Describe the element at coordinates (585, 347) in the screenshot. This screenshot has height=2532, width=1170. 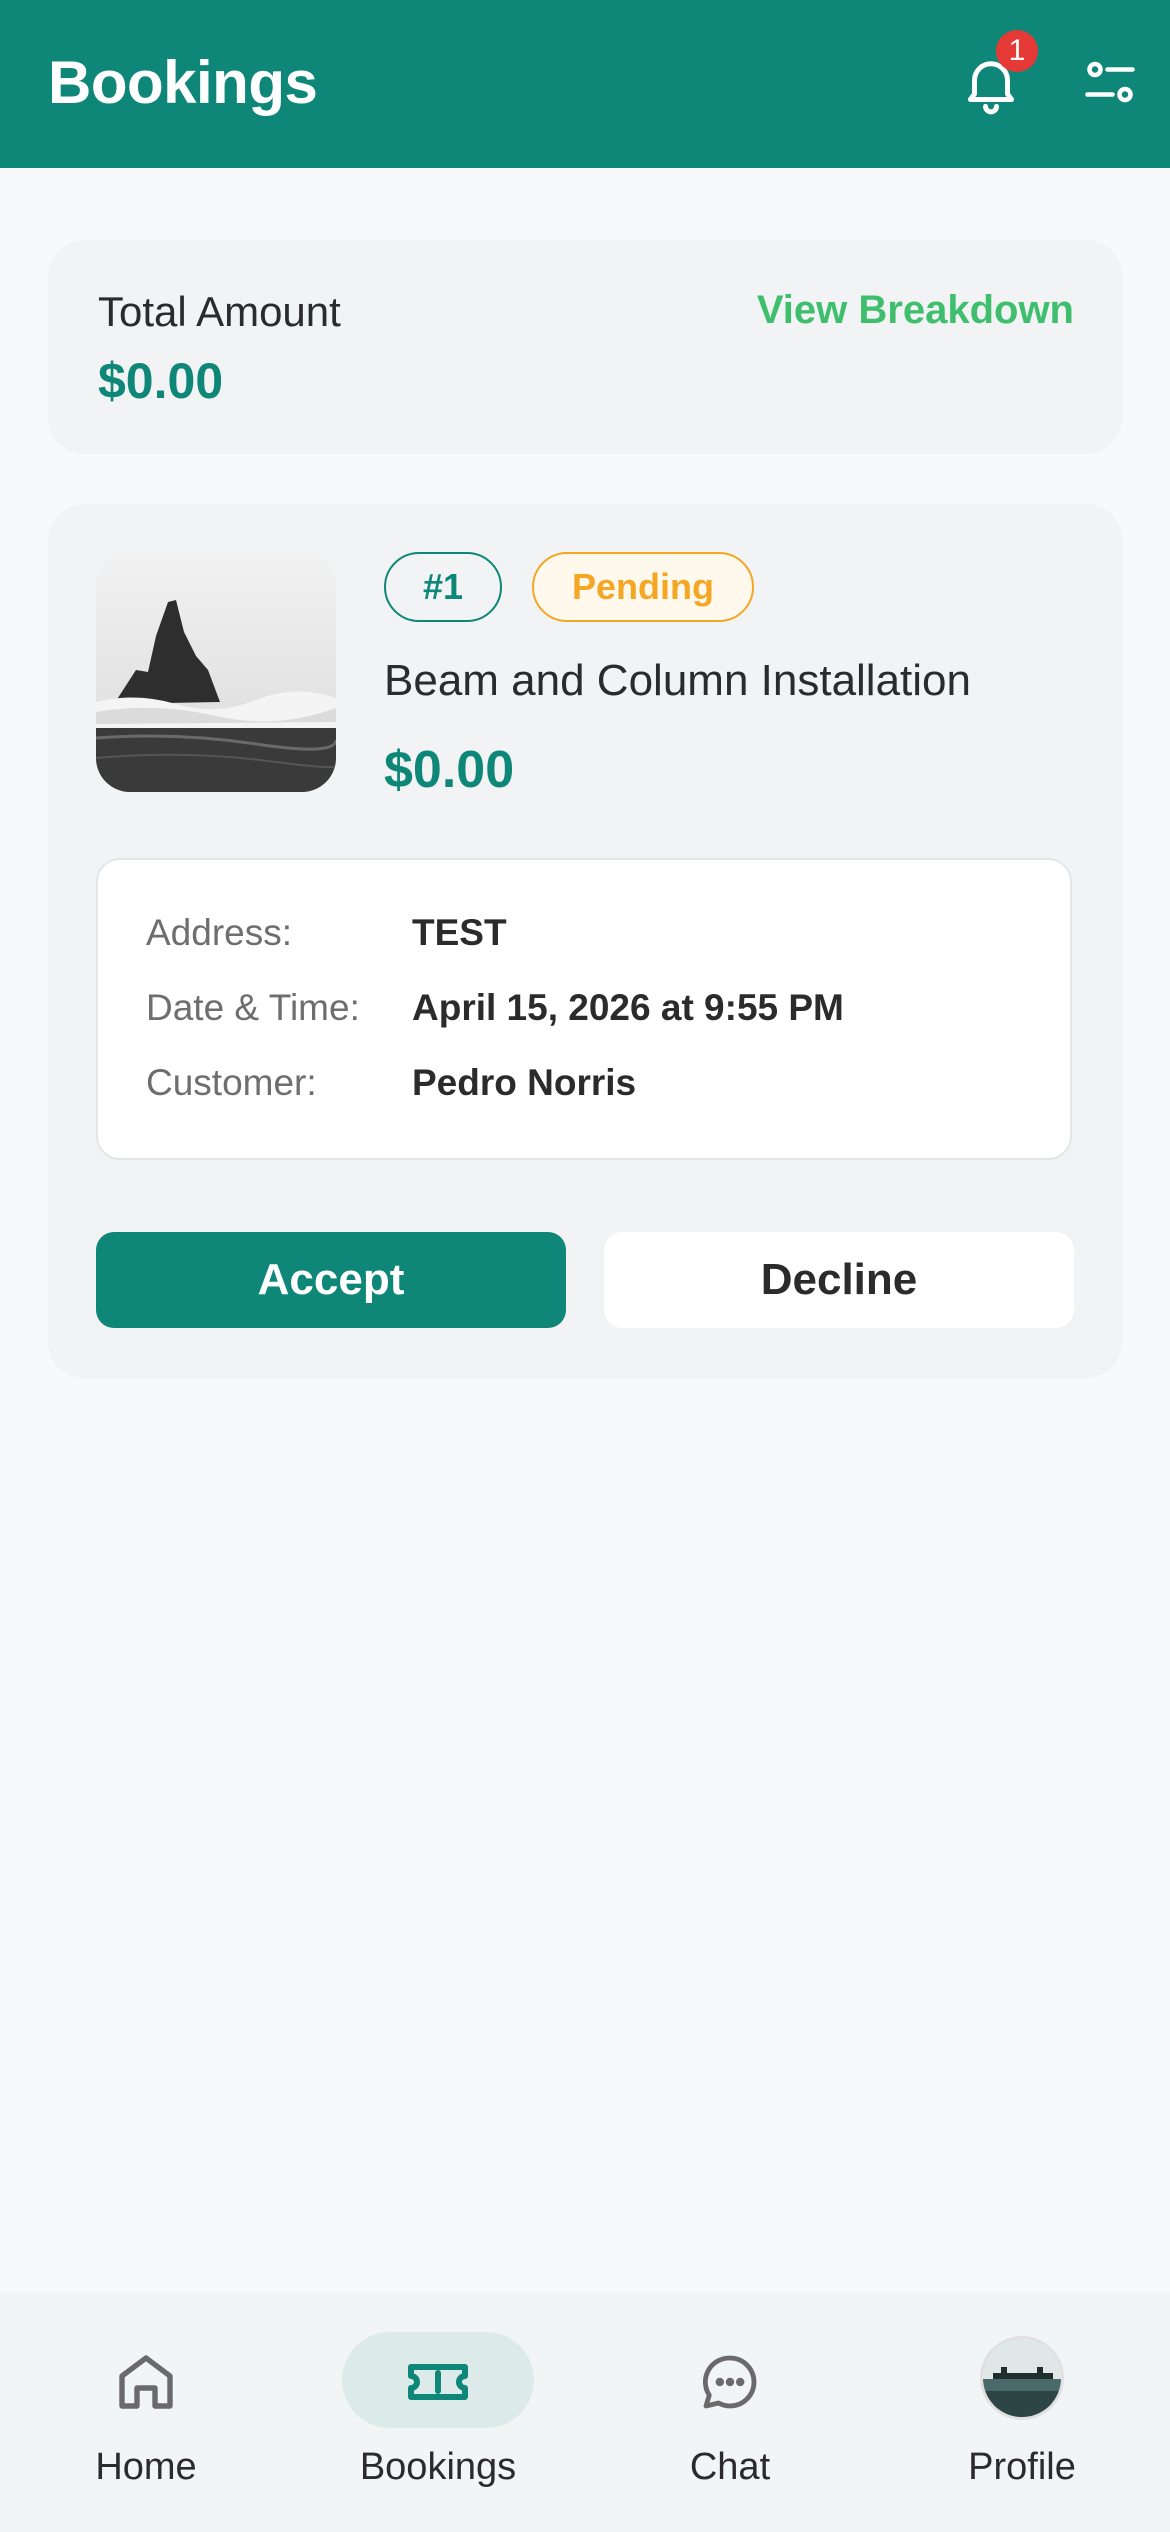
I see `total-amount-card: Total Amount $0.00 View Breakdown` at that location.